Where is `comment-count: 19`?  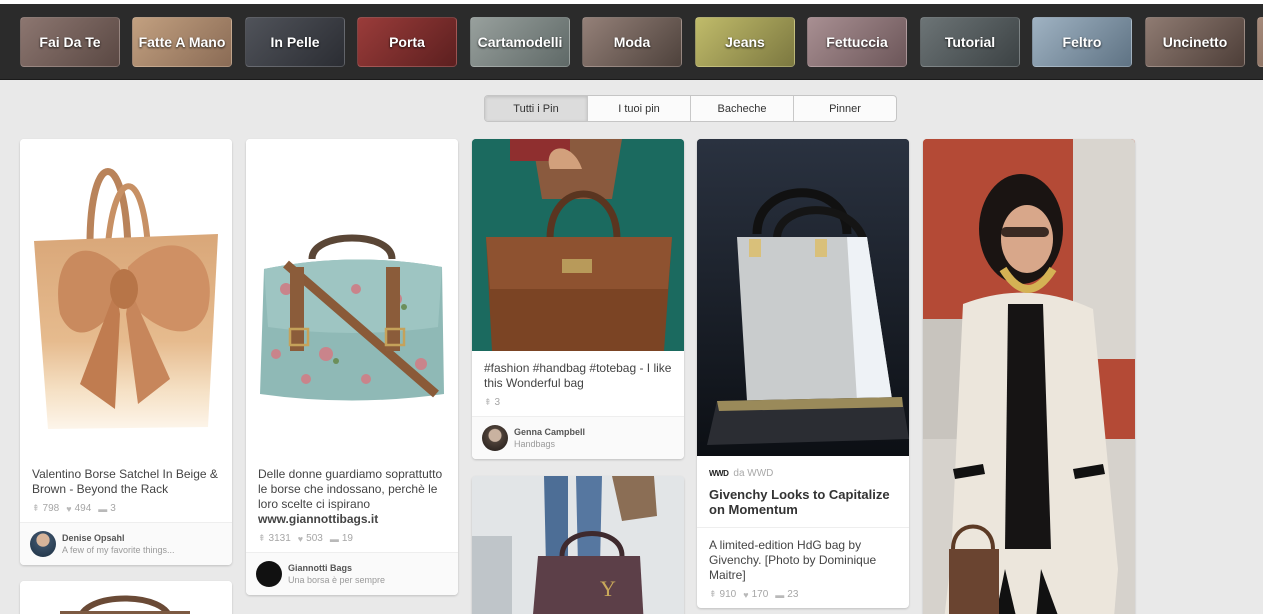 comment-count: 19 is located at coordinates (347, 538).